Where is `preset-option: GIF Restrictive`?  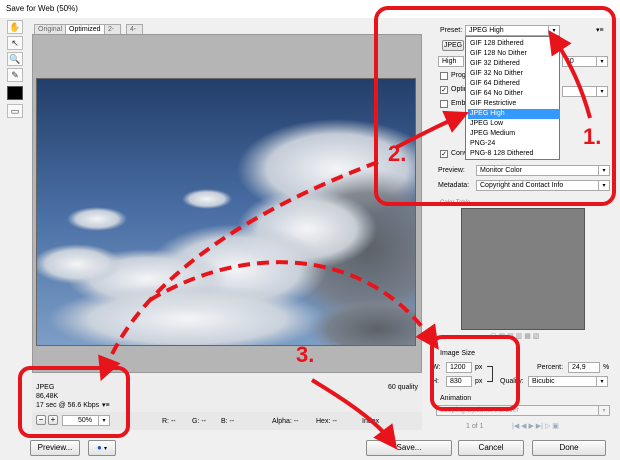 preset-option: GIF Restrictive is located at coordinates (514, 104).